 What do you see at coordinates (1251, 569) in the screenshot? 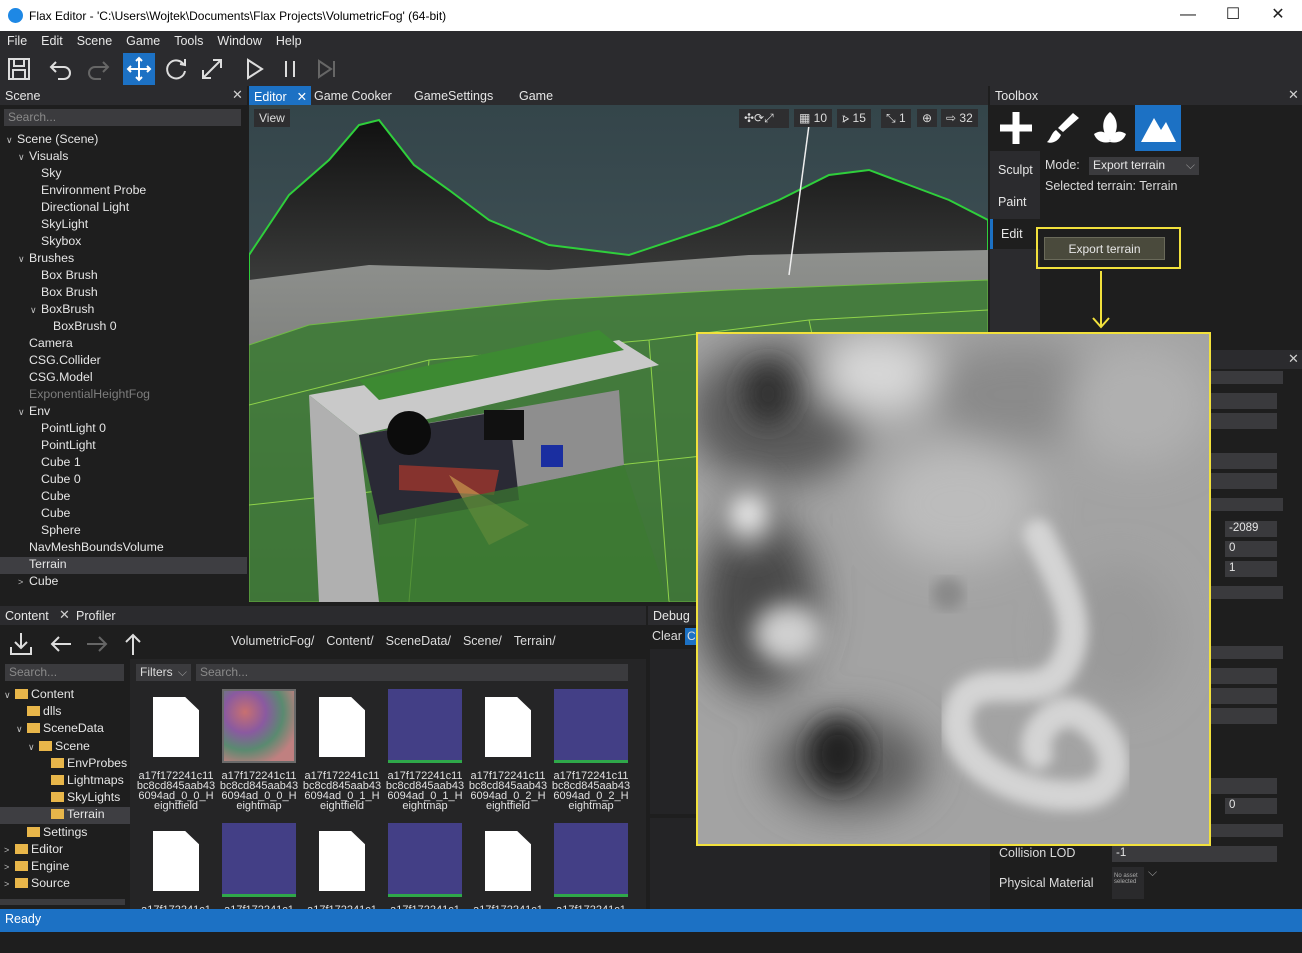
I see `property-value-3: 1` at bounding box center [1251, 569].